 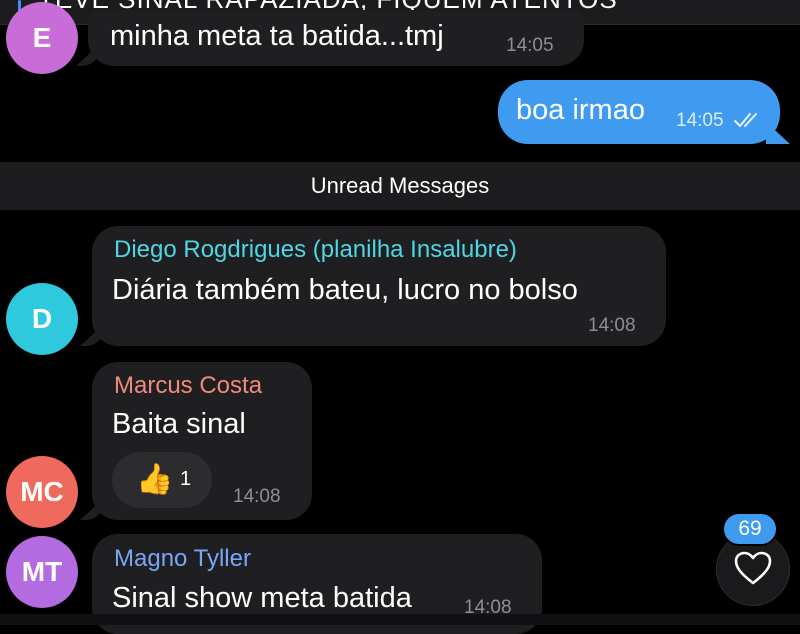 I want to click on badge-count: 69, so click(x=750, y=528).